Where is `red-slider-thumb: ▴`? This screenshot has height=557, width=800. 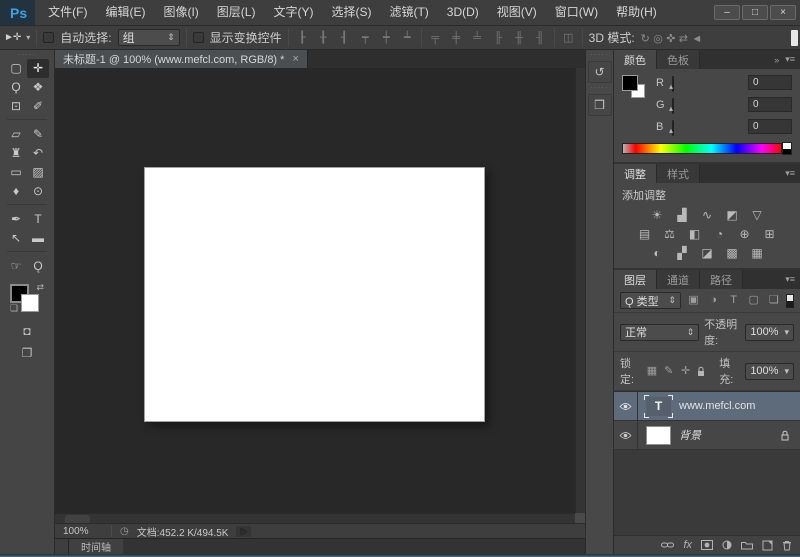 red-slider-thumb: ▴ is located at coordinates (671, 86).